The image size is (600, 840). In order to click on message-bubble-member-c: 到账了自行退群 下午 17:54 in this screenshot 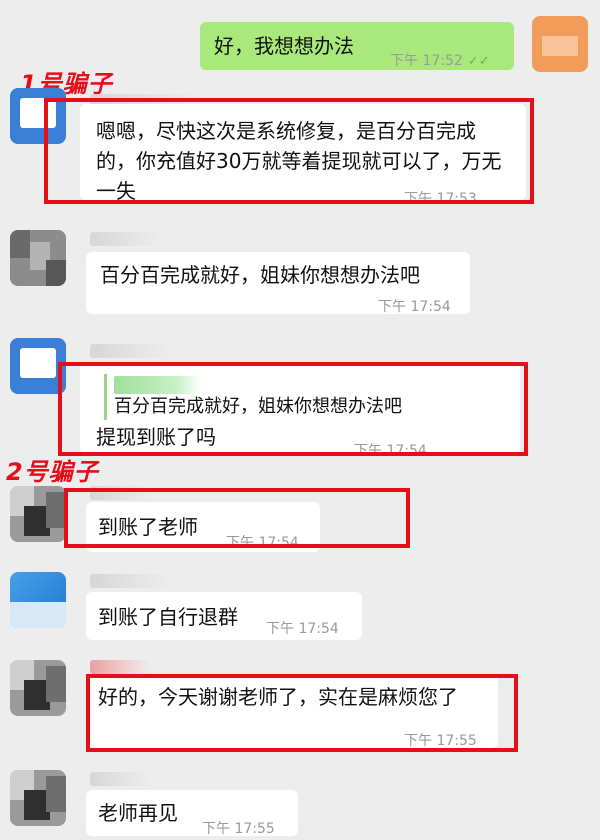, I will do `click(224, 616)`.